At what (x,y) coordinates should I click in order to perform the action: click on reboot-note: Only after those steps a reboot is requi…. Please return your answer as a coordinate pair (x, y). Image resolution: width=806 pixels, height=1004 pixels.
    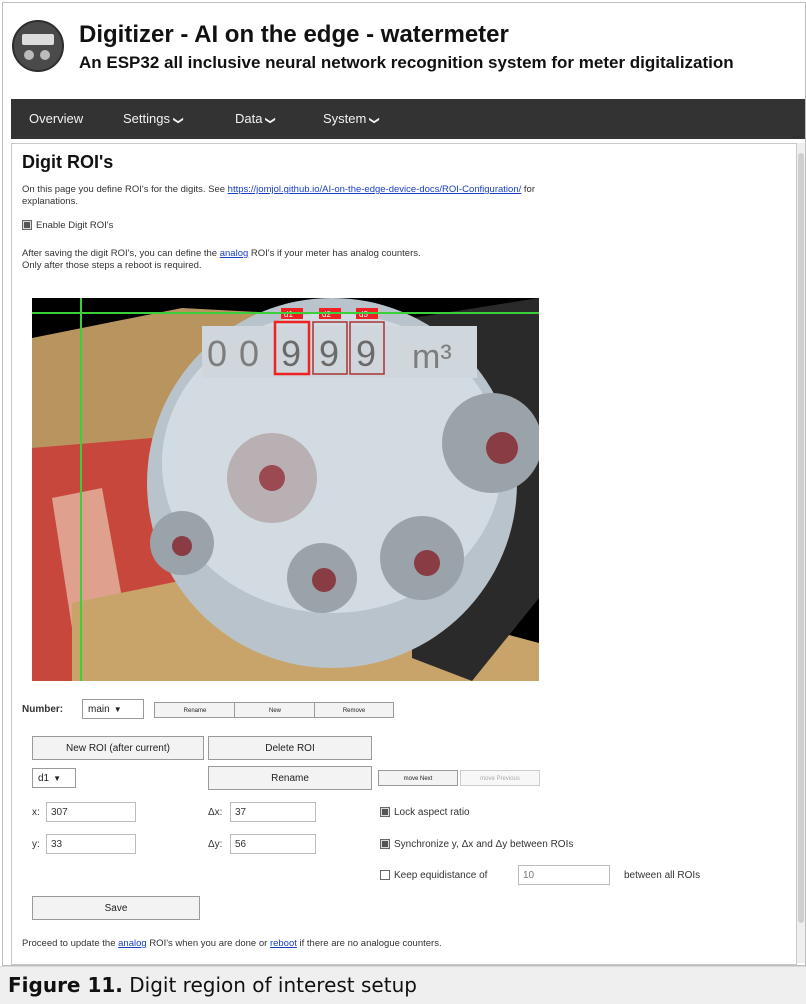
    Looking at the image, I should click on (112, 265).